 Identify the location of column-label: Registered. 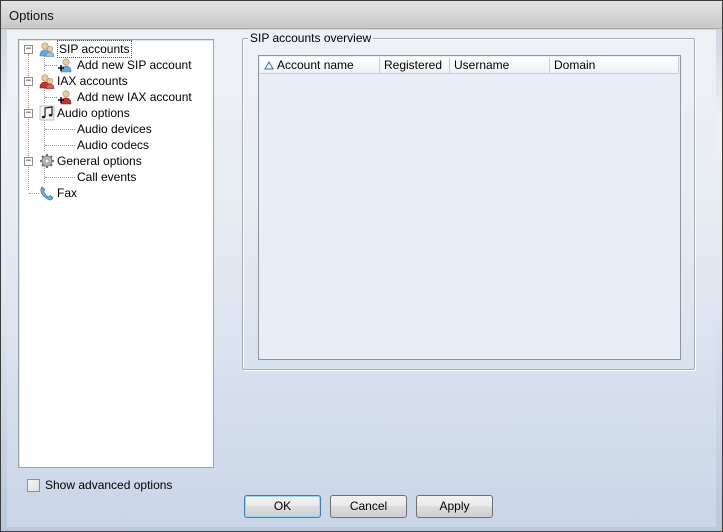
(413, 65).